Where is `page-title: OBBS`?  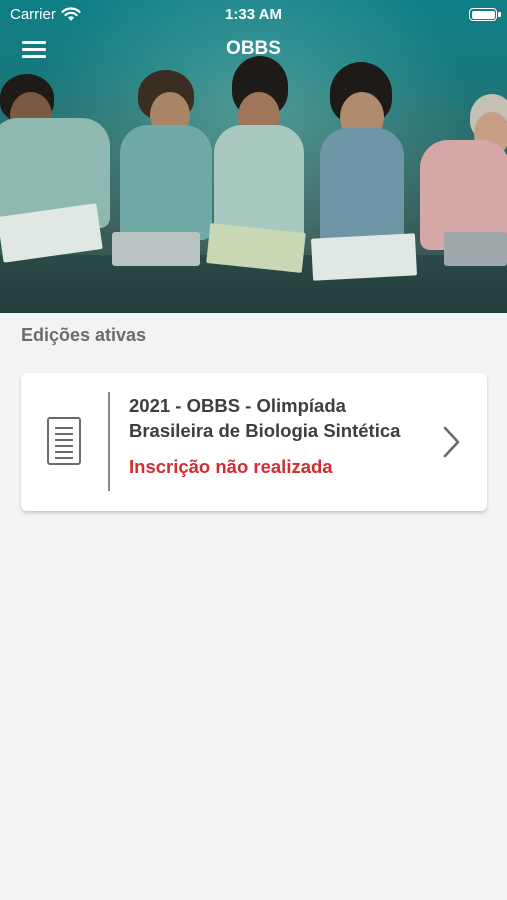 page-title: OBBS is located at coordinates (253, 48).